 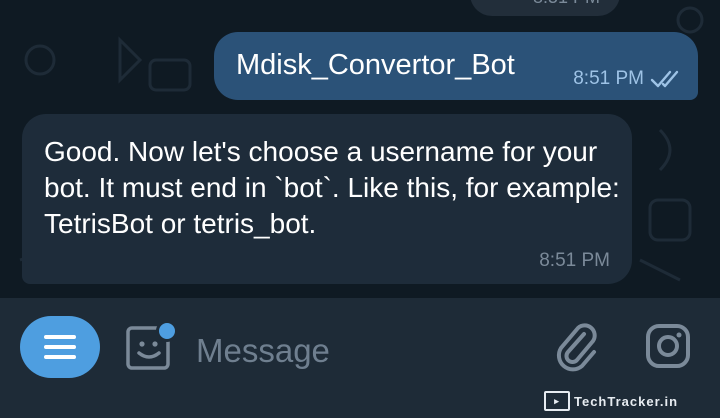 What do you see at coordinates (375, 65) in the screenshot?
I see `message-text: Mdisk_Convertor_Bot` at bounding box center [375, 65].